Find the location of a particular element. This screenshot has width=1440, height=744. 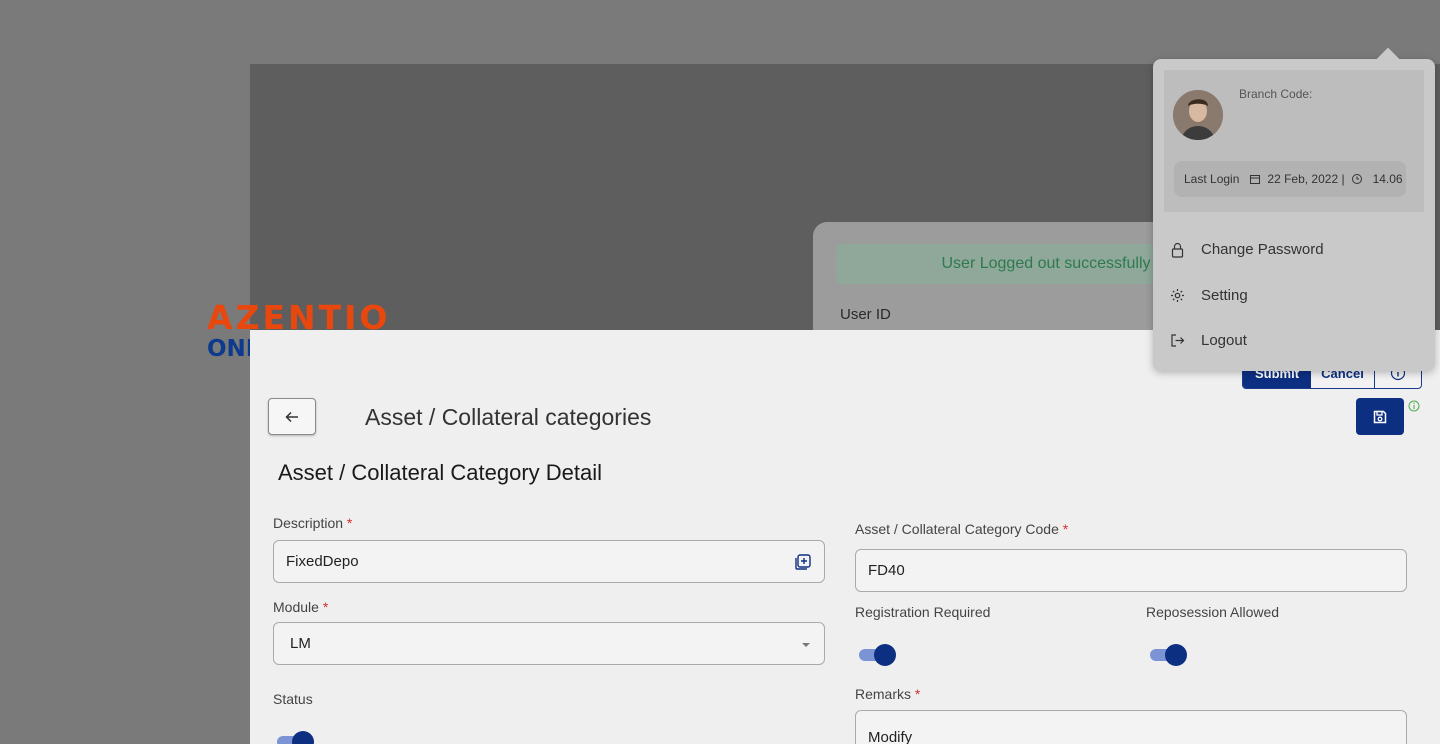

save-button is located at coordinates (1380, 416).